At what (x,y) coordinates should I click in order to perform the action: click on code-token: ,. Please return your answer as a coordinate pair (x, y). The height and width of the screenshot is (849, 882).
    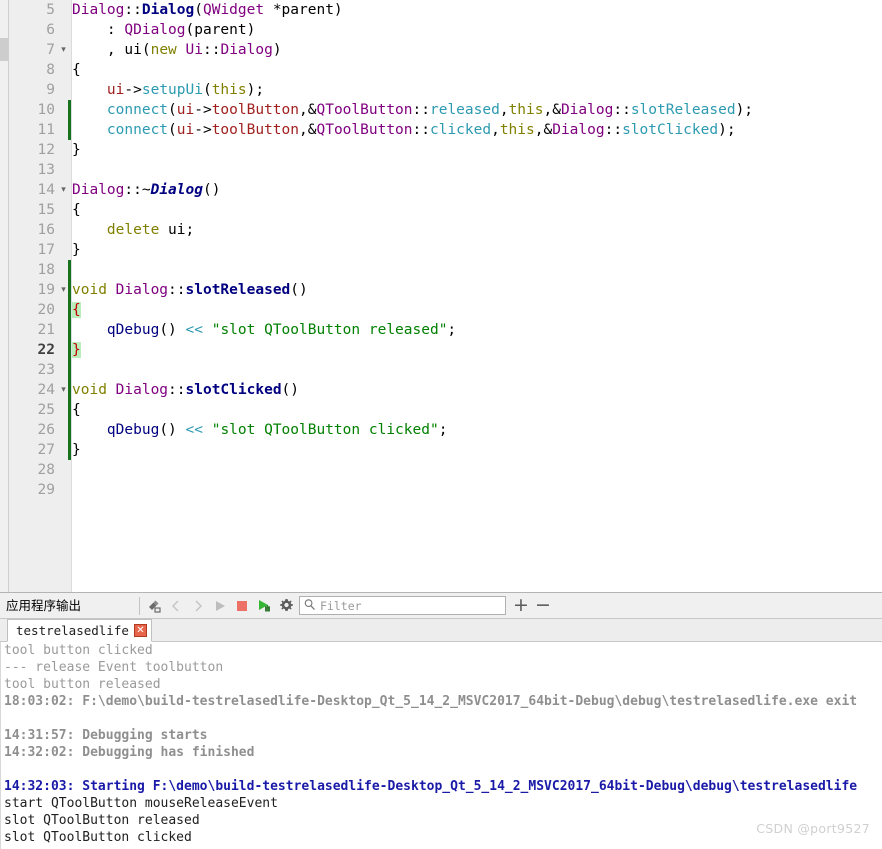
    Looking at the image, I should click on (495, 130).